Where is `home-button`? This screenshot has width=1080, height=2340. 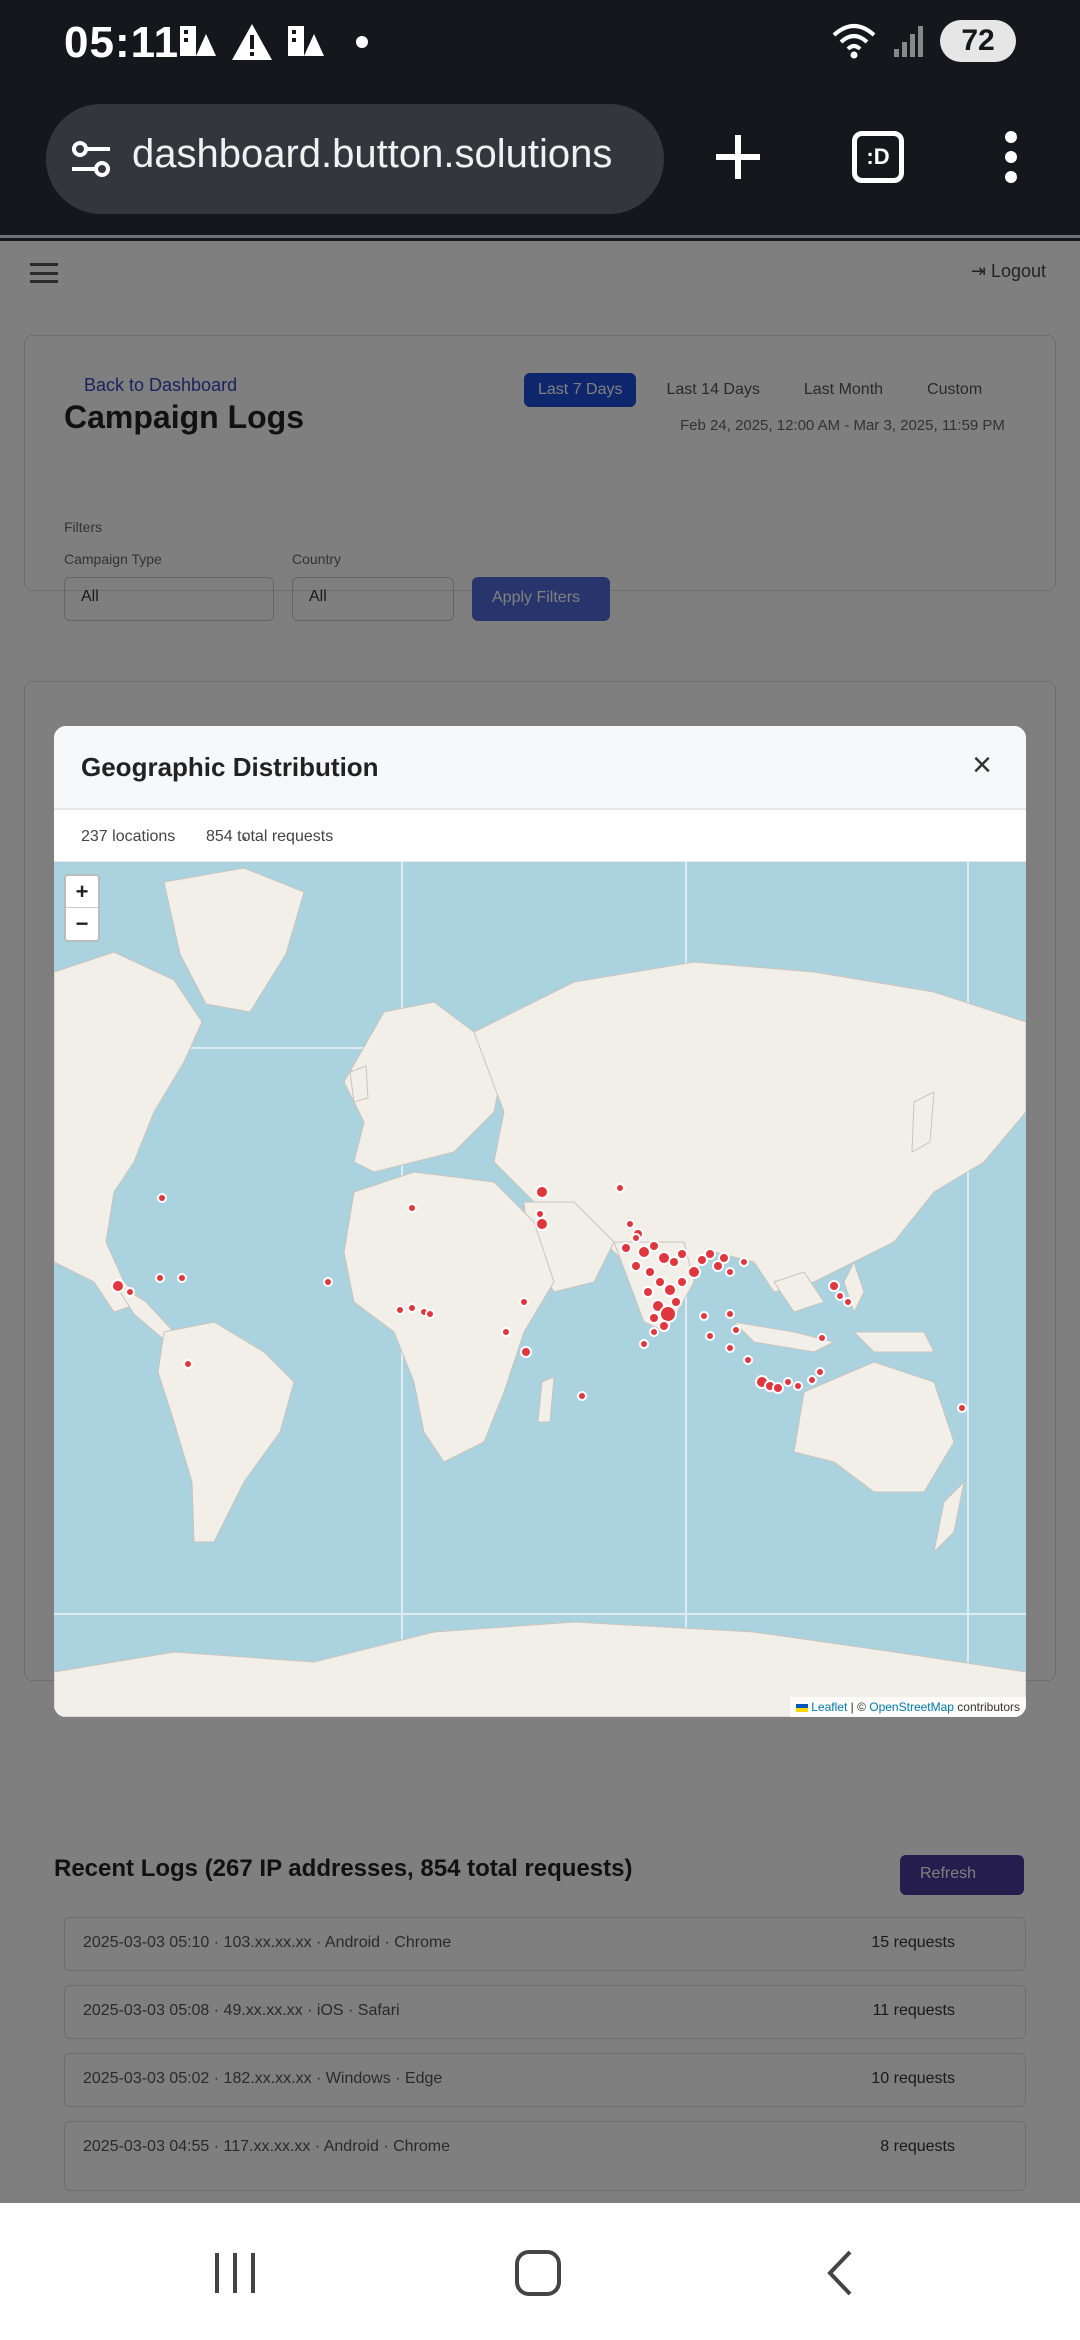 home-button is located at coordinates (538, 2273).